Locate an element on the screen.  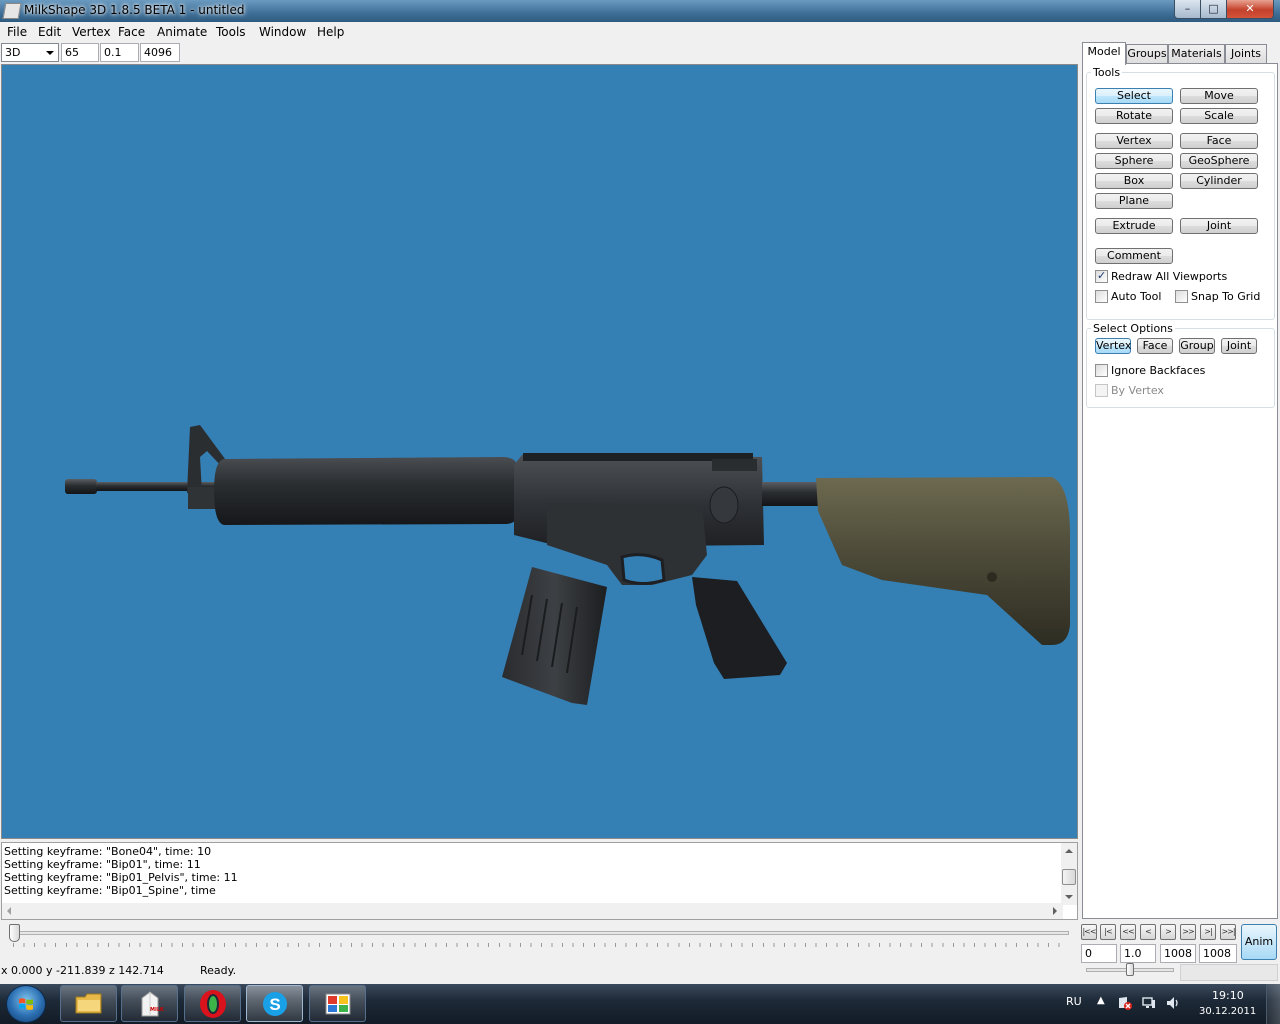
comment-button: Comment is located at coordinates (1134, 256).